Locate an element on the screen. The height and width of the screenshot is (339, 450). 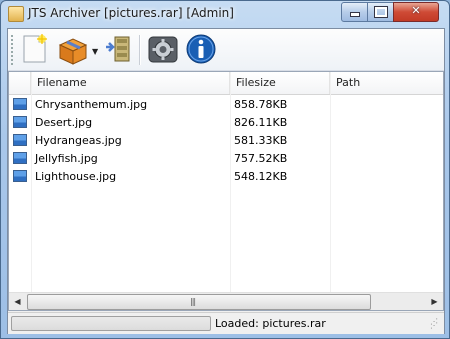
status-bar: Loaded: pictures.rar ⋰ ⋰ is located at coordinates (226, 323).